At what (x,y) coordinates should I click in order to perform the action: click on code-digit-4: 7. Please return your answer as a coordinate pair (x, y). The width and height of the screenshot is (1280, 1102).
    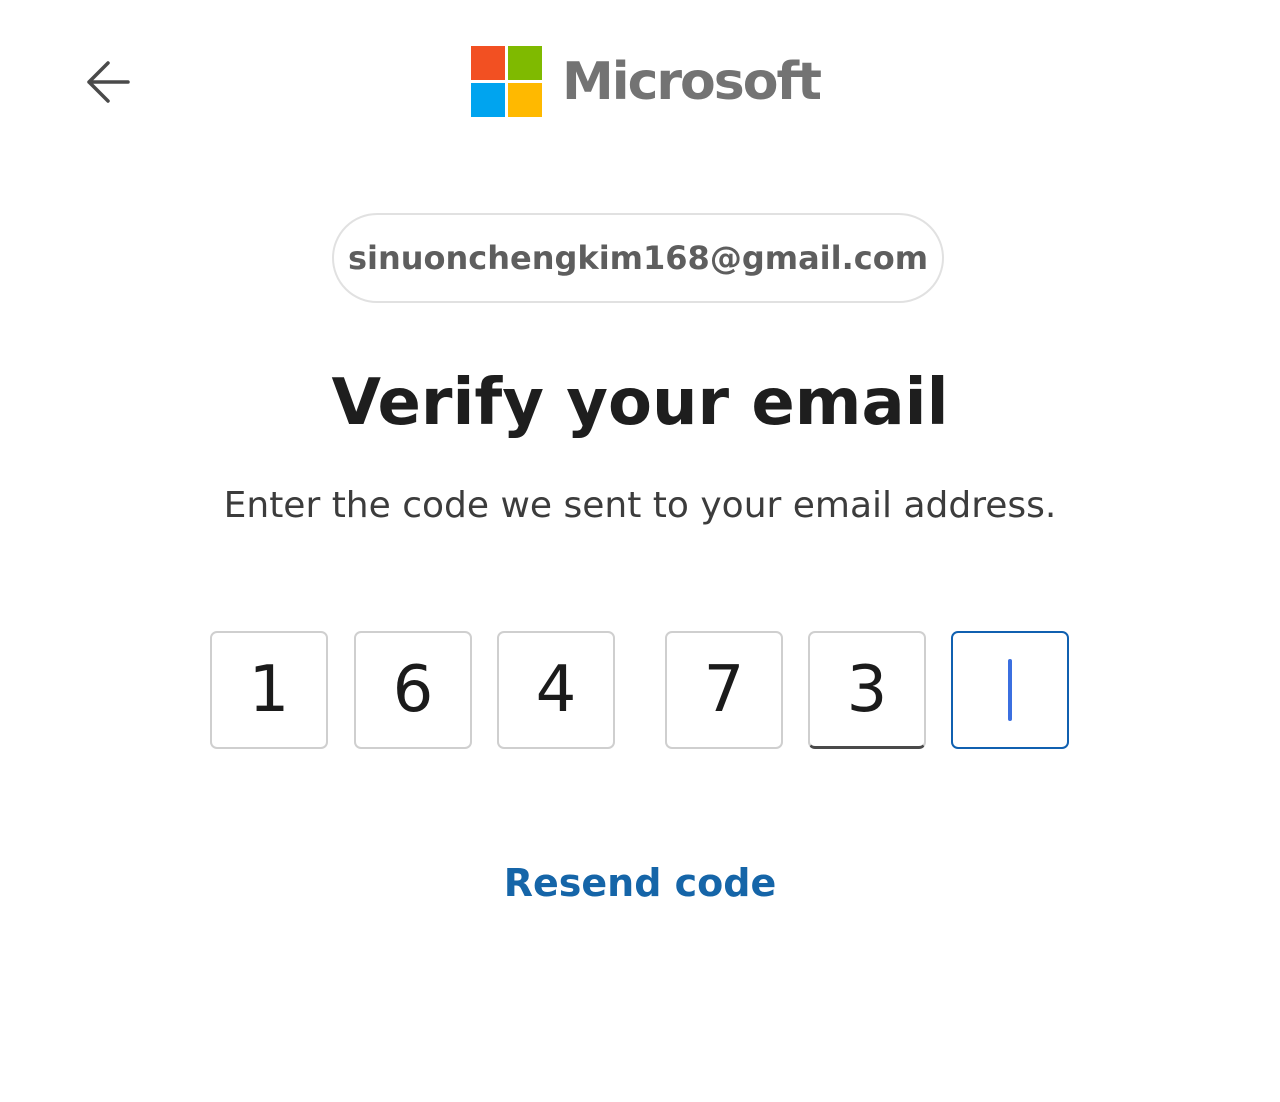
    Looking at the image, I should click on (724, 690).